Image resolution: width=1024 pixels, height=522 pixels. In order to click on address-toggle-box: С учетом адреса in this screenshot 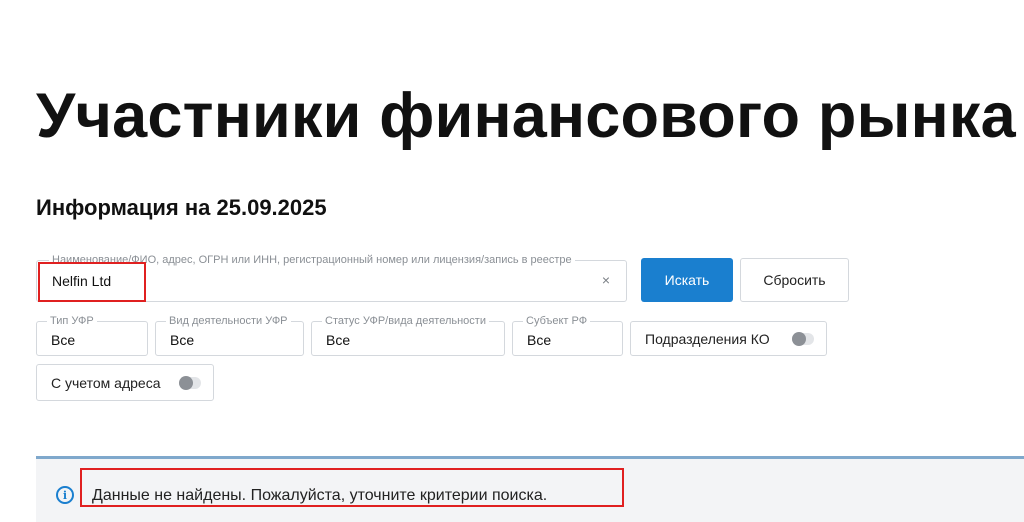, I will do `click(125, 382)`.